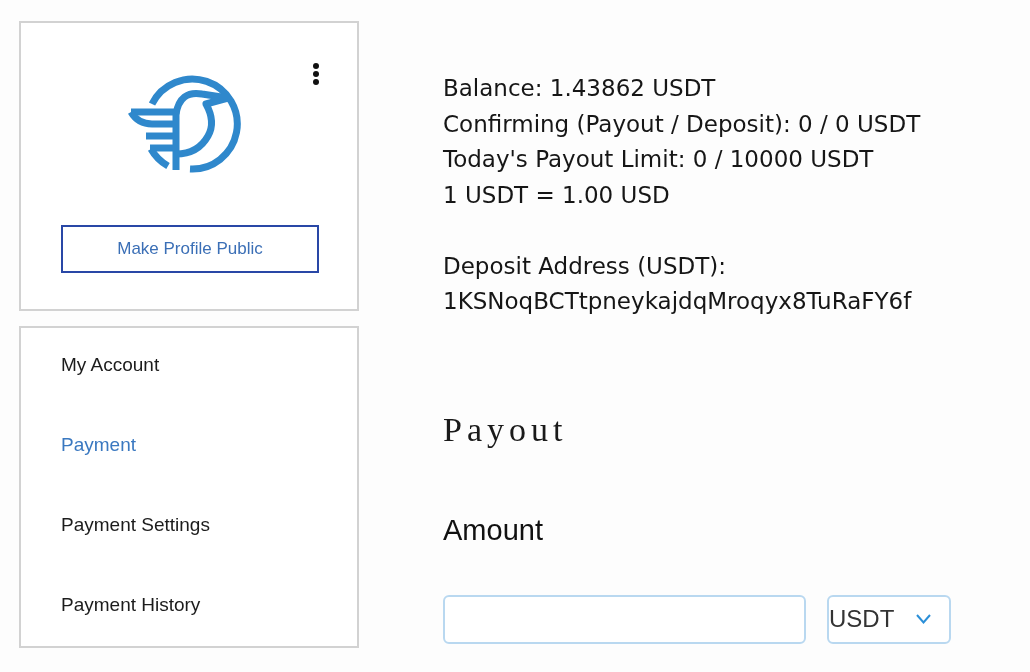  What do you see at coordinates (624, 619) in the screenshot?
I see `amount-input-field` at bounding box center [624, 619].